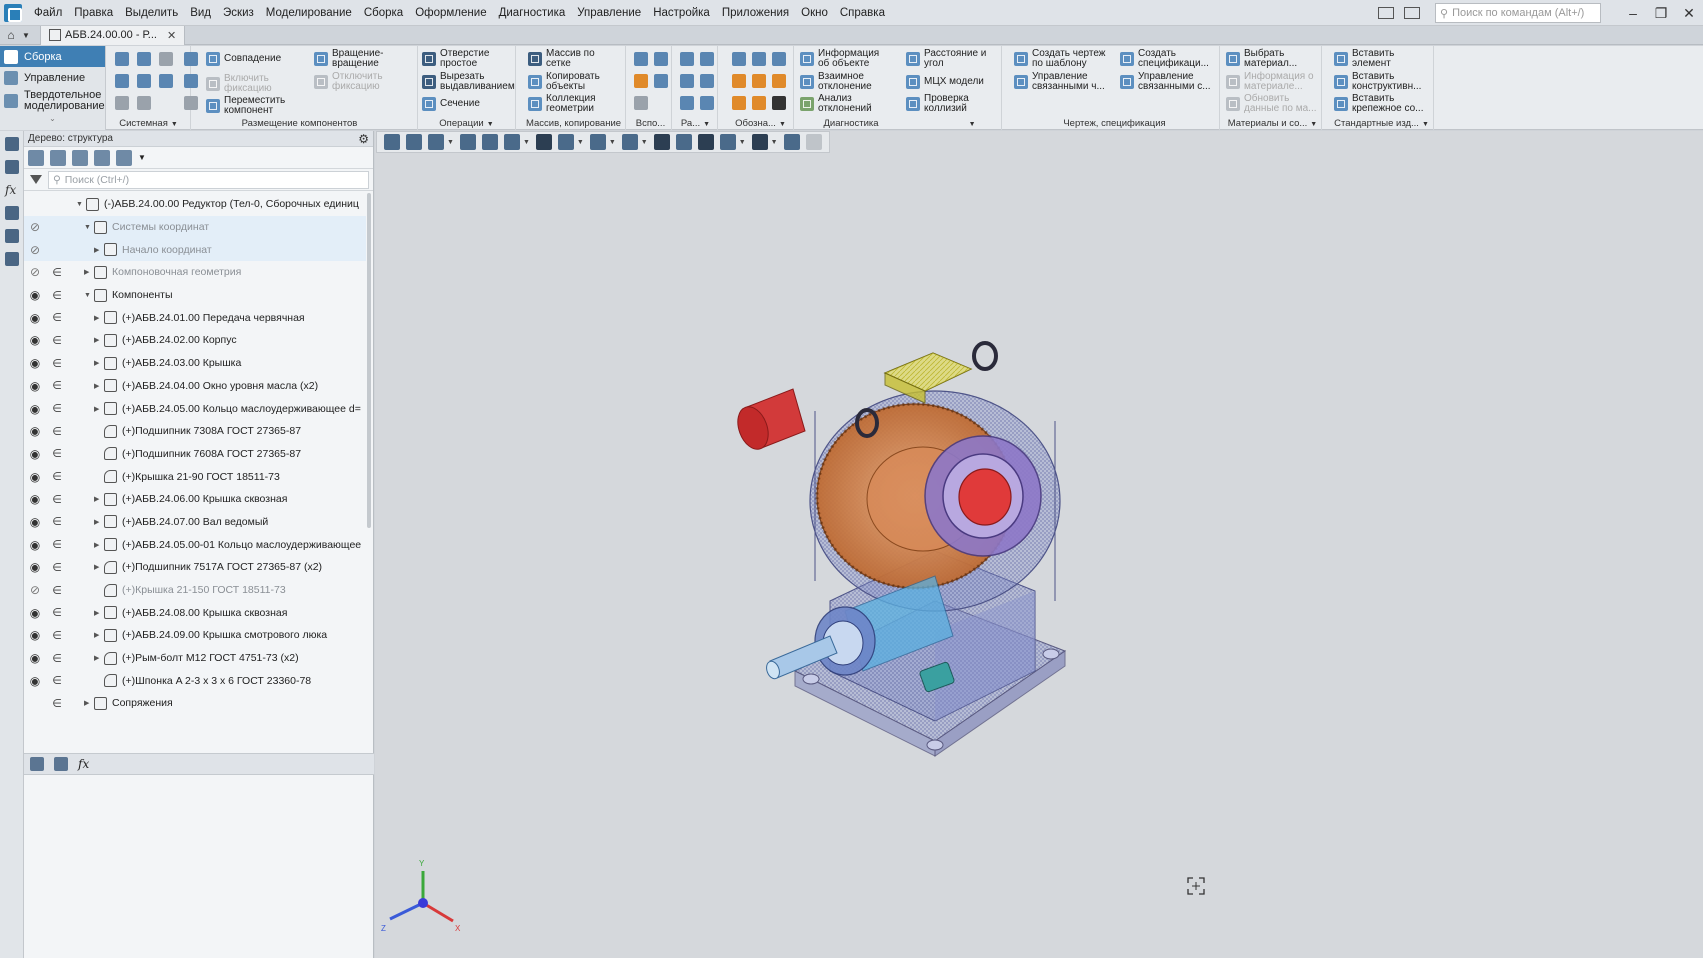 Image resolution: width=1703 pixels, height=958 pixels. I want to click on undo-icon, so click(122, 103).